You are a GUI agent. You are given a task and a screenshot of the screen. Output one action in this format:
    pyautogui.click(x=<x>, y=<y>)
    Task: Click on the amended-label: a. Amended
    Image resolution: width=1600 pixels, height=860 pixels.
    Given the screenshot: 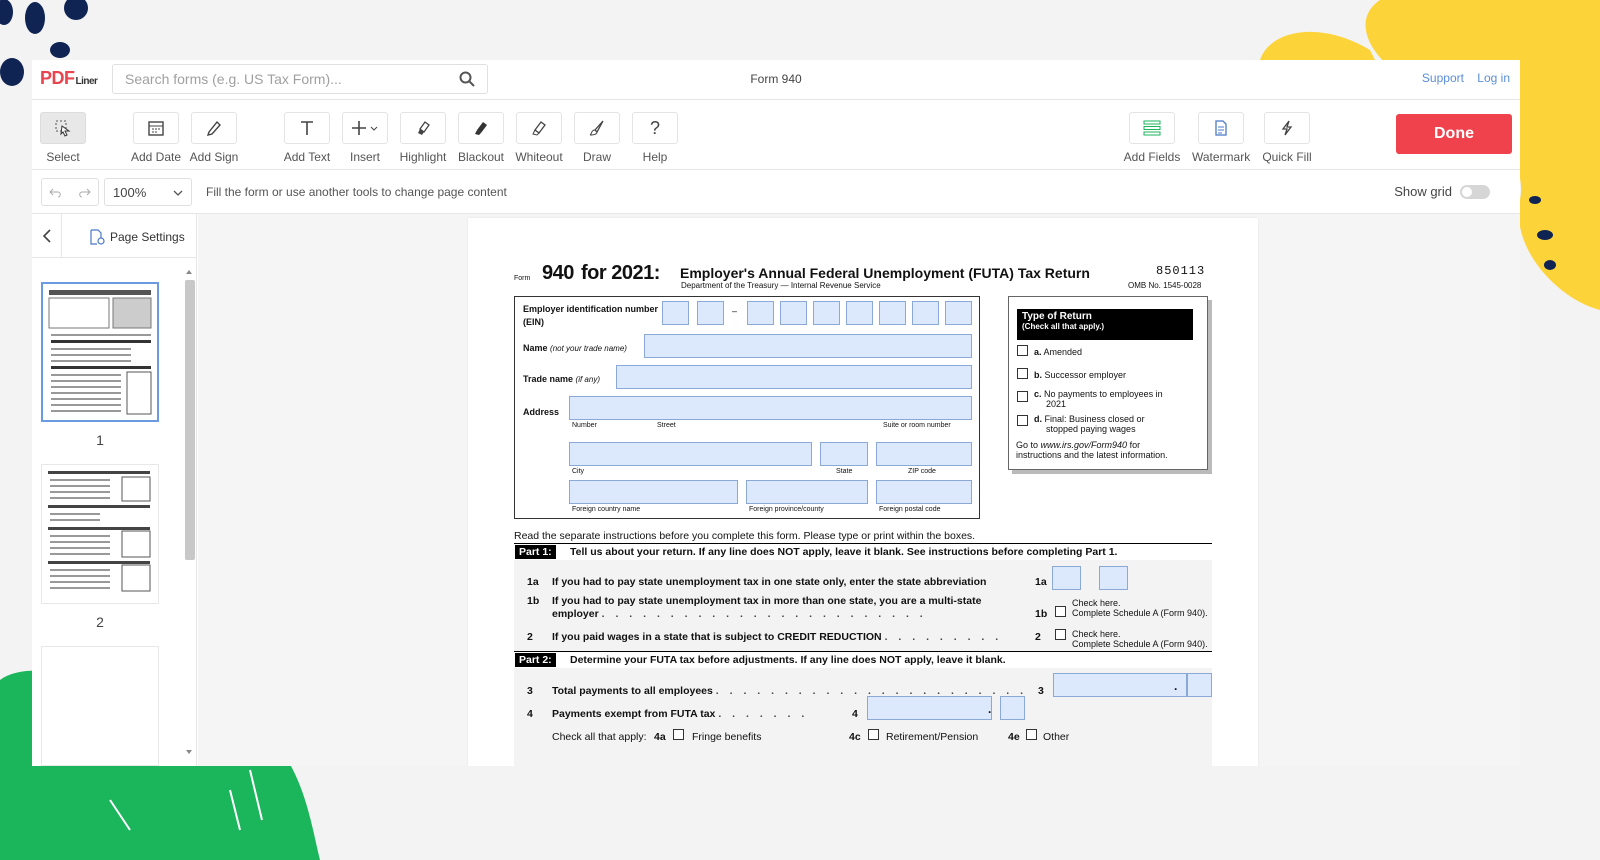 What is the action you would take?
    pyautogui.click(x=1058, y=352)
    